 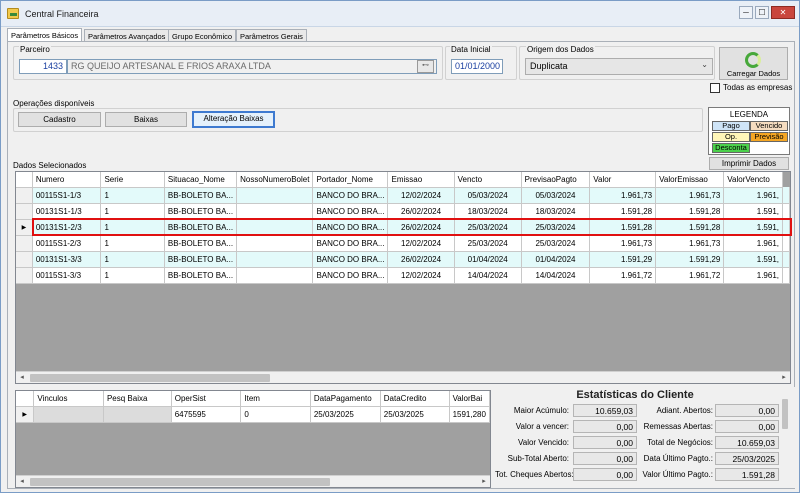 I want to click on column-header: DataPagamento, so click(x=345, y=399).